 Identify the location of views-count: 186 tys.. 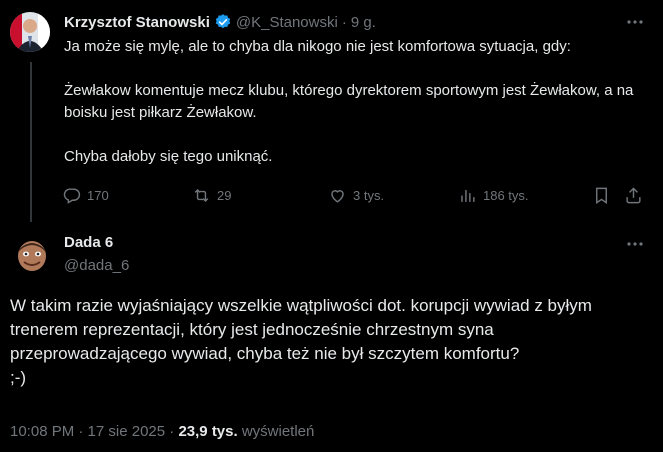
(506, 195).